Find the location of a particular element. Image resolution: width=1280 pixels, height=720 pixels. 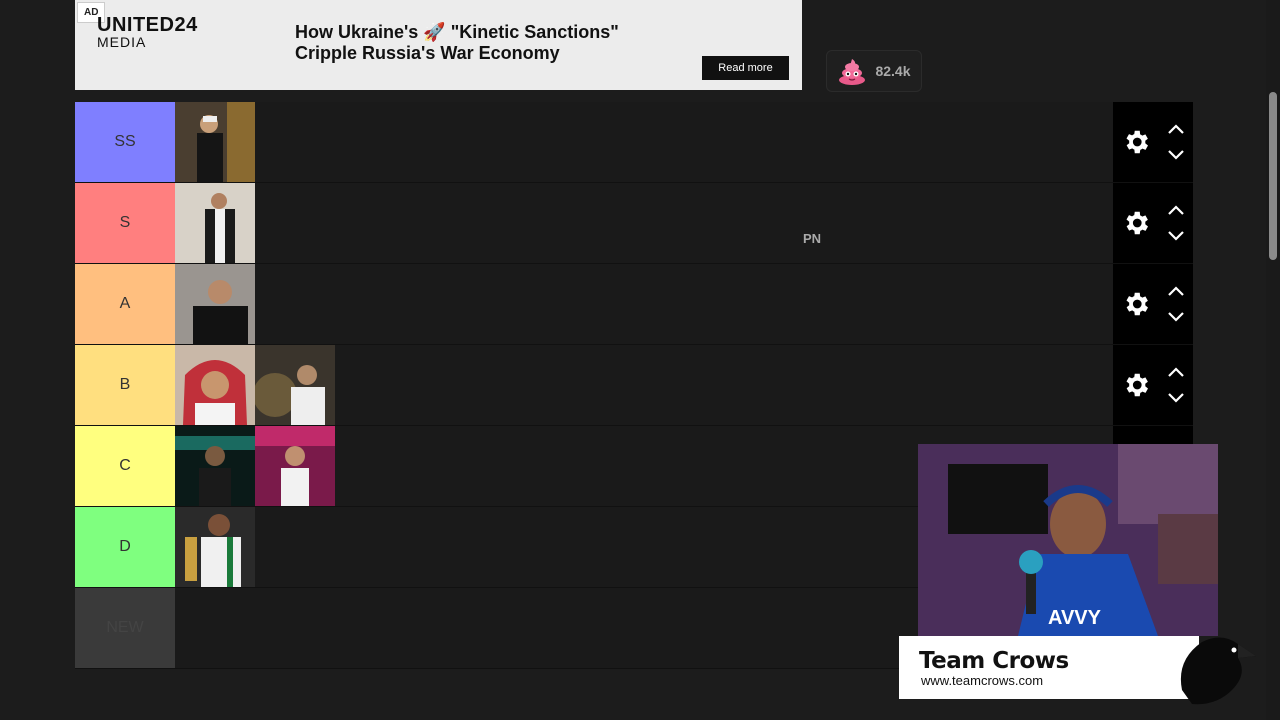

stream-branding-banner: Team Crows www.teamcrows.com is located at coordinates (1049, 667).